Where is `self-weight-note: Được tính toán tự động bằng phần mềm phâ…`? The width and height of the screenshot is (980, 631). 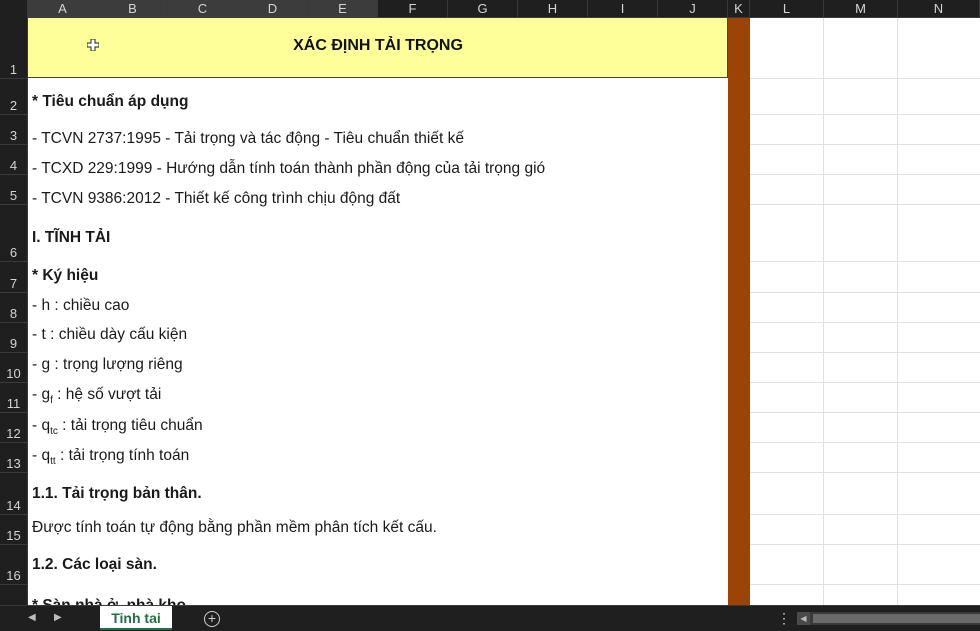
self-weight-note: Được tính toán tự động bằng phần mềm phâ… is located at coordinates (234, 527).